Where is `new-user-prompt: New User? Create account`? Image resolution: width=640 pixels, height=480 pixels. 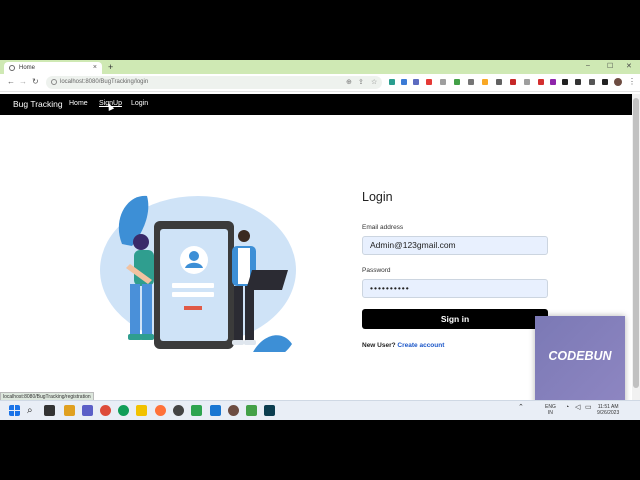 new-user-prompt: New User? Create account is located at coordinates (403, 345).